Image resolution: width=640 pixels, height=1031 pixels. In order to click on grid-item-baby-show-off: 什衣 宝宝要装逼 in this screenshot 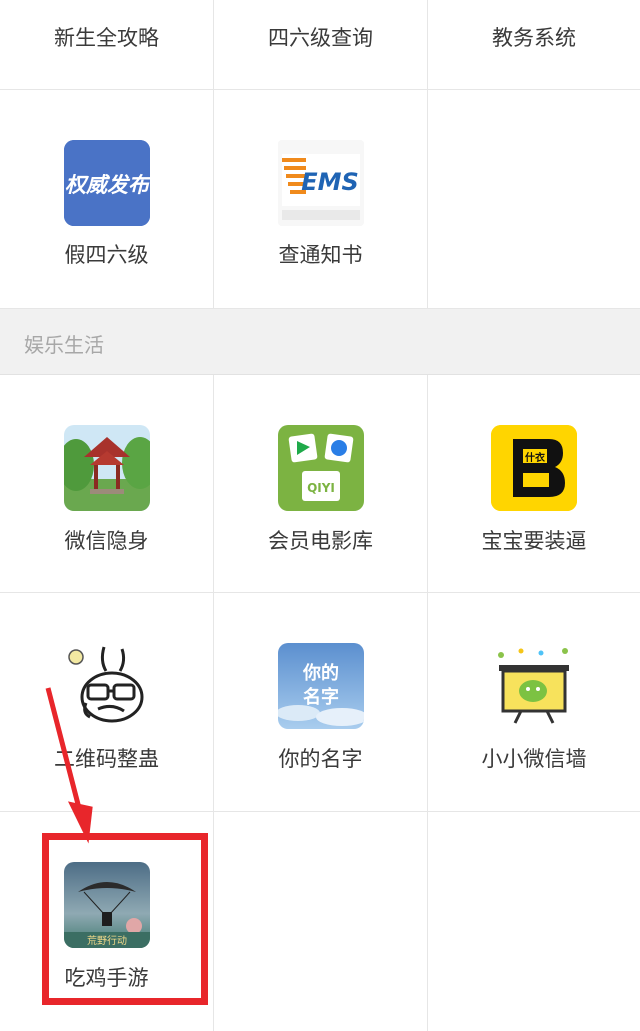, I will do `click(534, 483)`.